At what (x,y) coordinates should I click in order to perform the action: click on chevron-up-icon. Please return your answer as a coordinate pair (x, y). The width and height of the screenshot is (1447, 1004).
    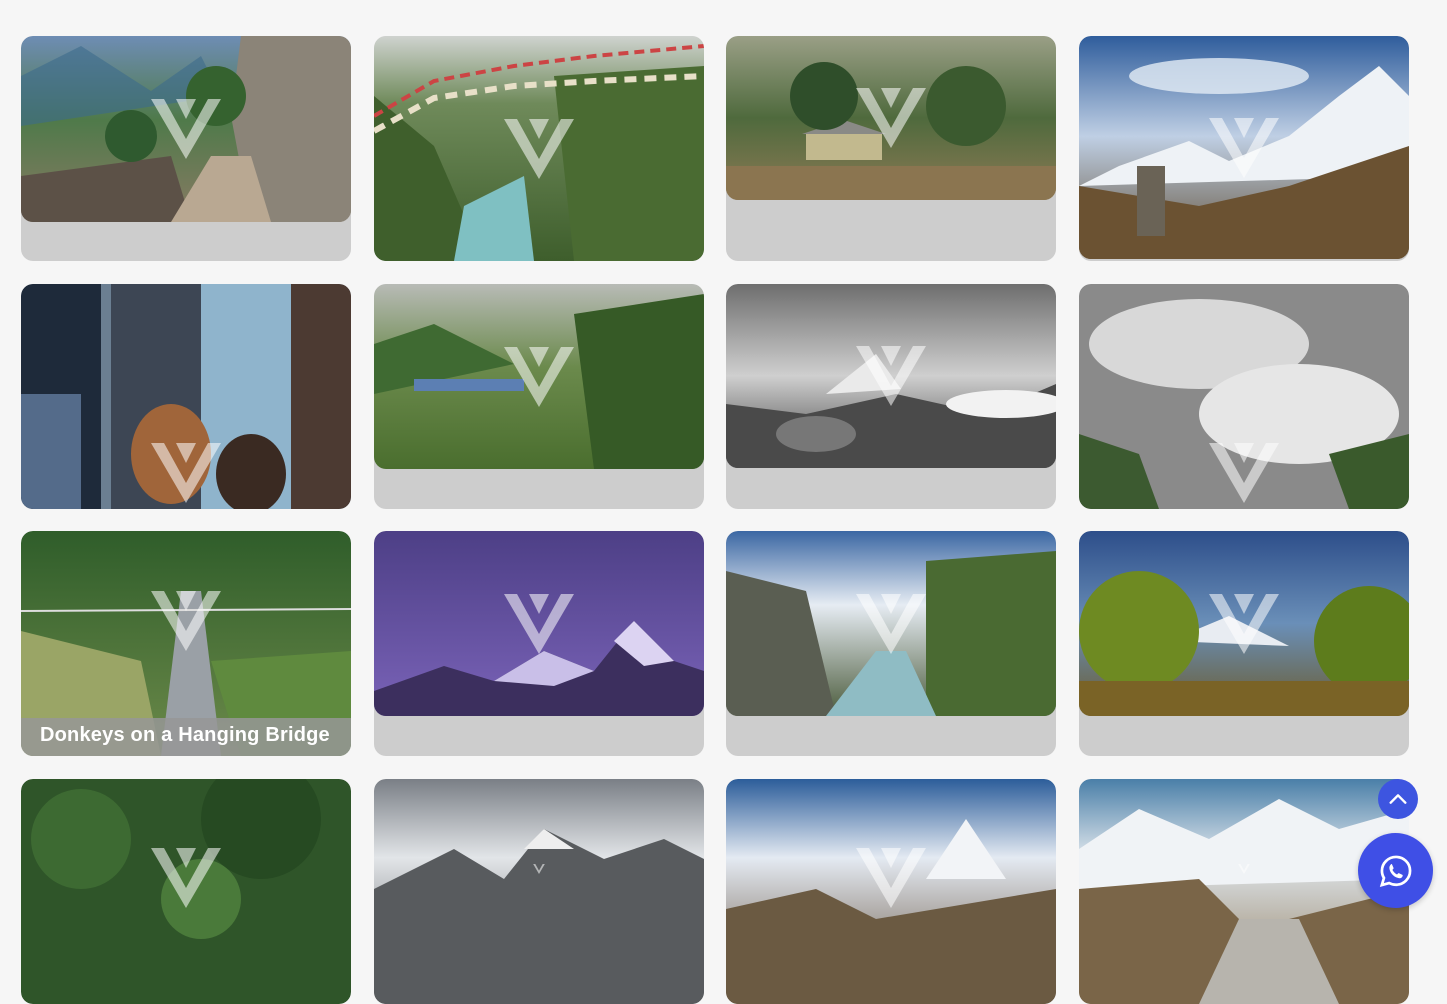
    Looking at the image, I should click on (1398, 799).